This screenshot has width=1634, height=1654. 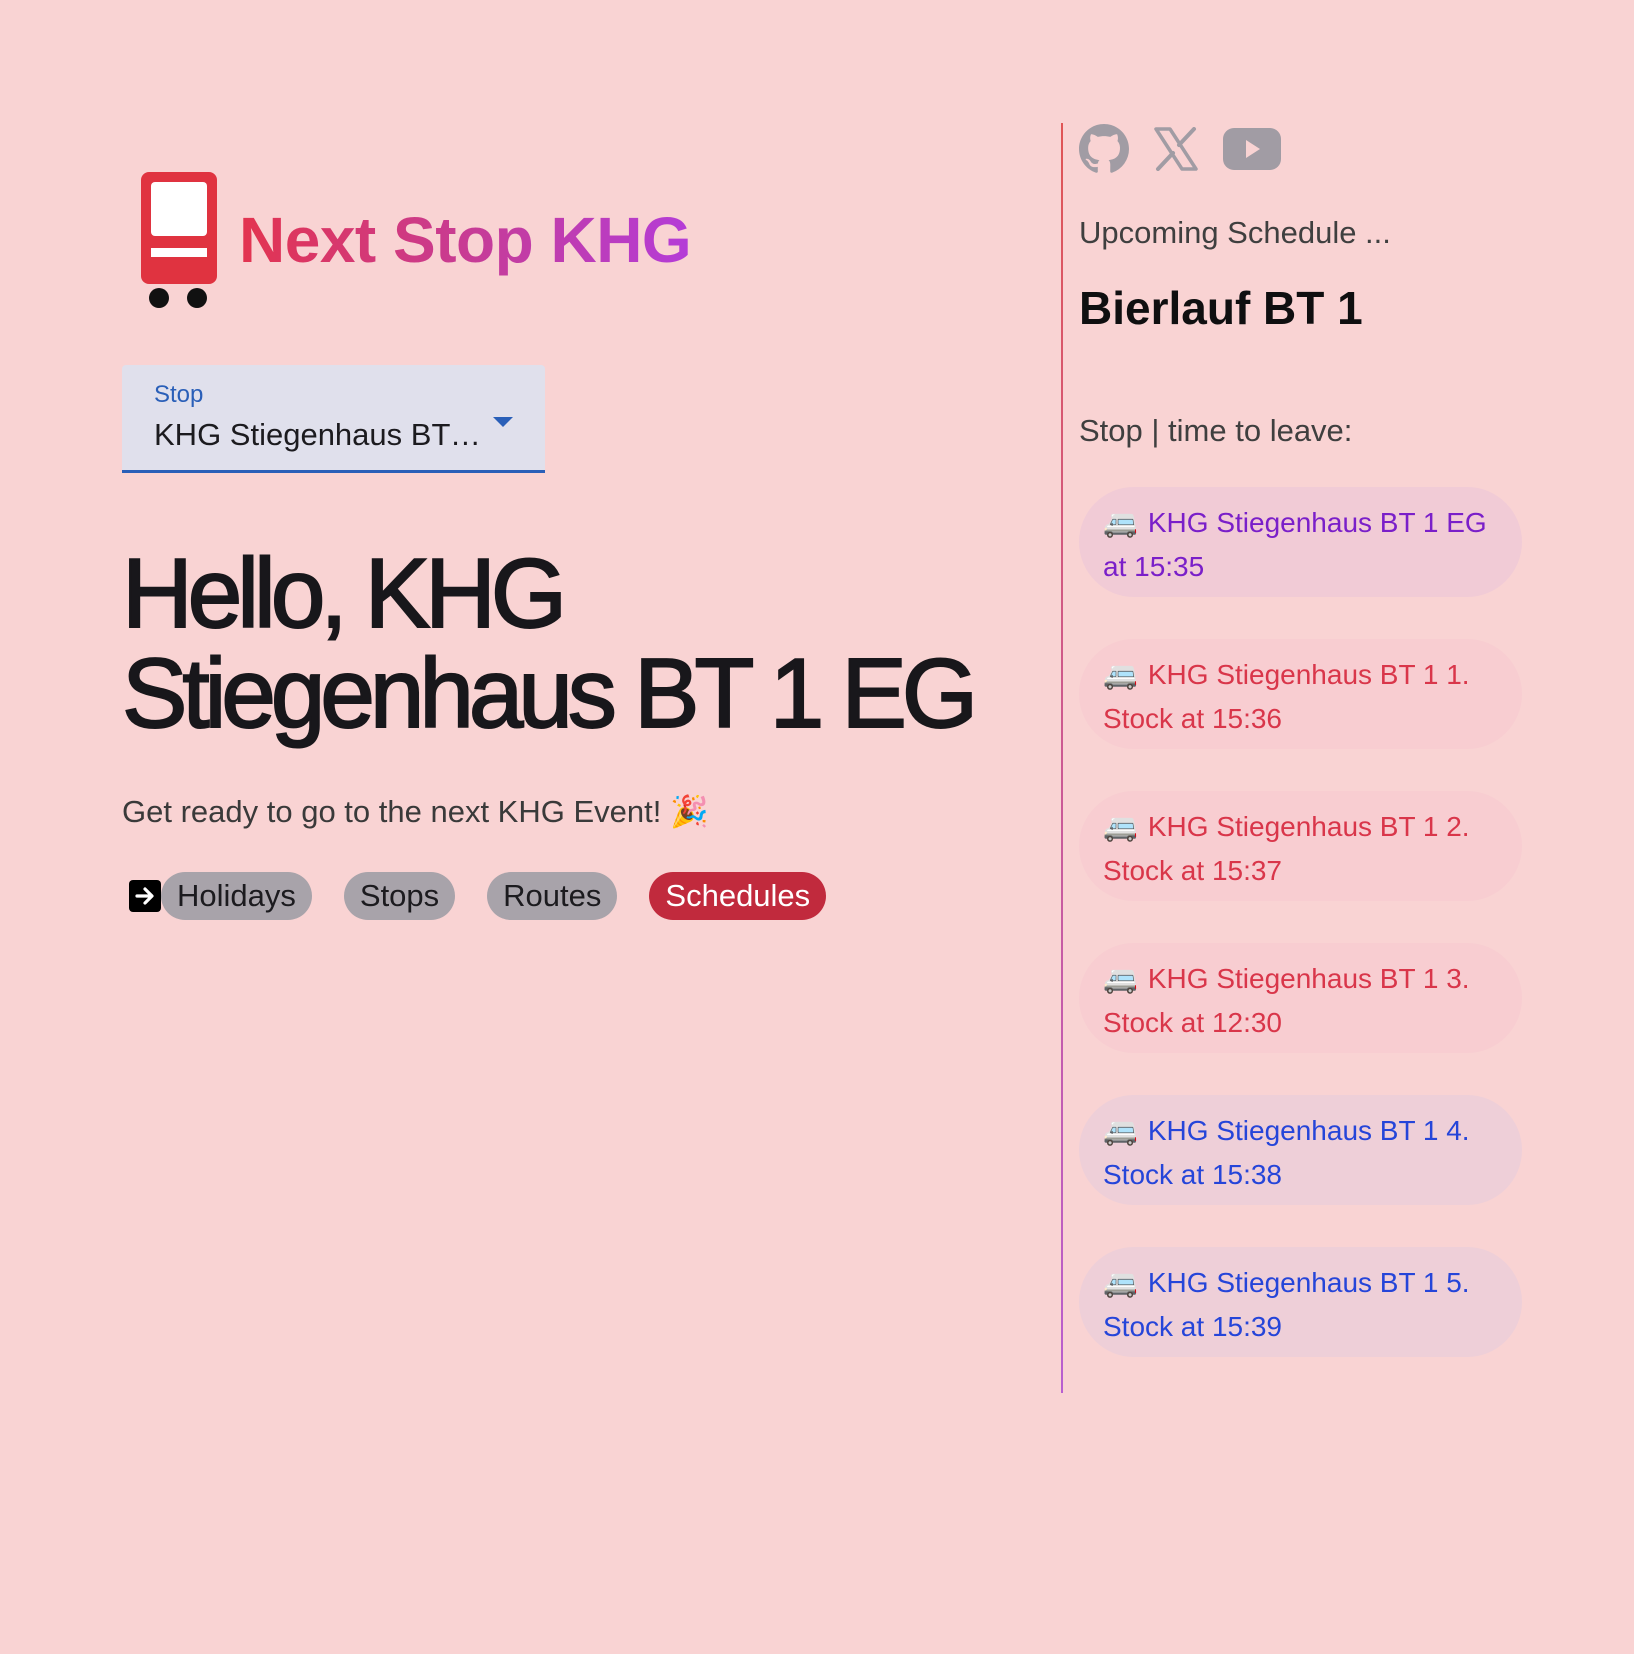 I want to click on schedule-item-text: KHG Stiegenhaus BT 1 1. Stock at 15:36, so click(x=1286, y=696).